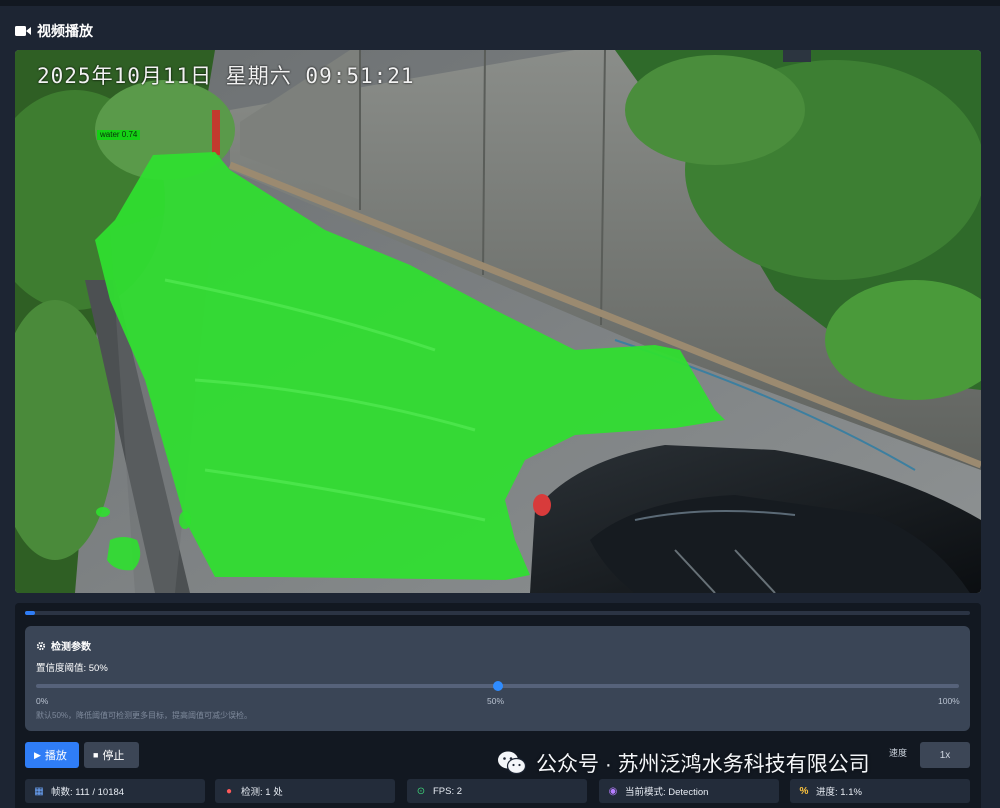 Image resolution: width=1000 pixels, height=808 pixels. Describe the element at coordinates (72, 668) in the screenshot. I see `threshold-label: 置信度阈值: 50%` at that location.